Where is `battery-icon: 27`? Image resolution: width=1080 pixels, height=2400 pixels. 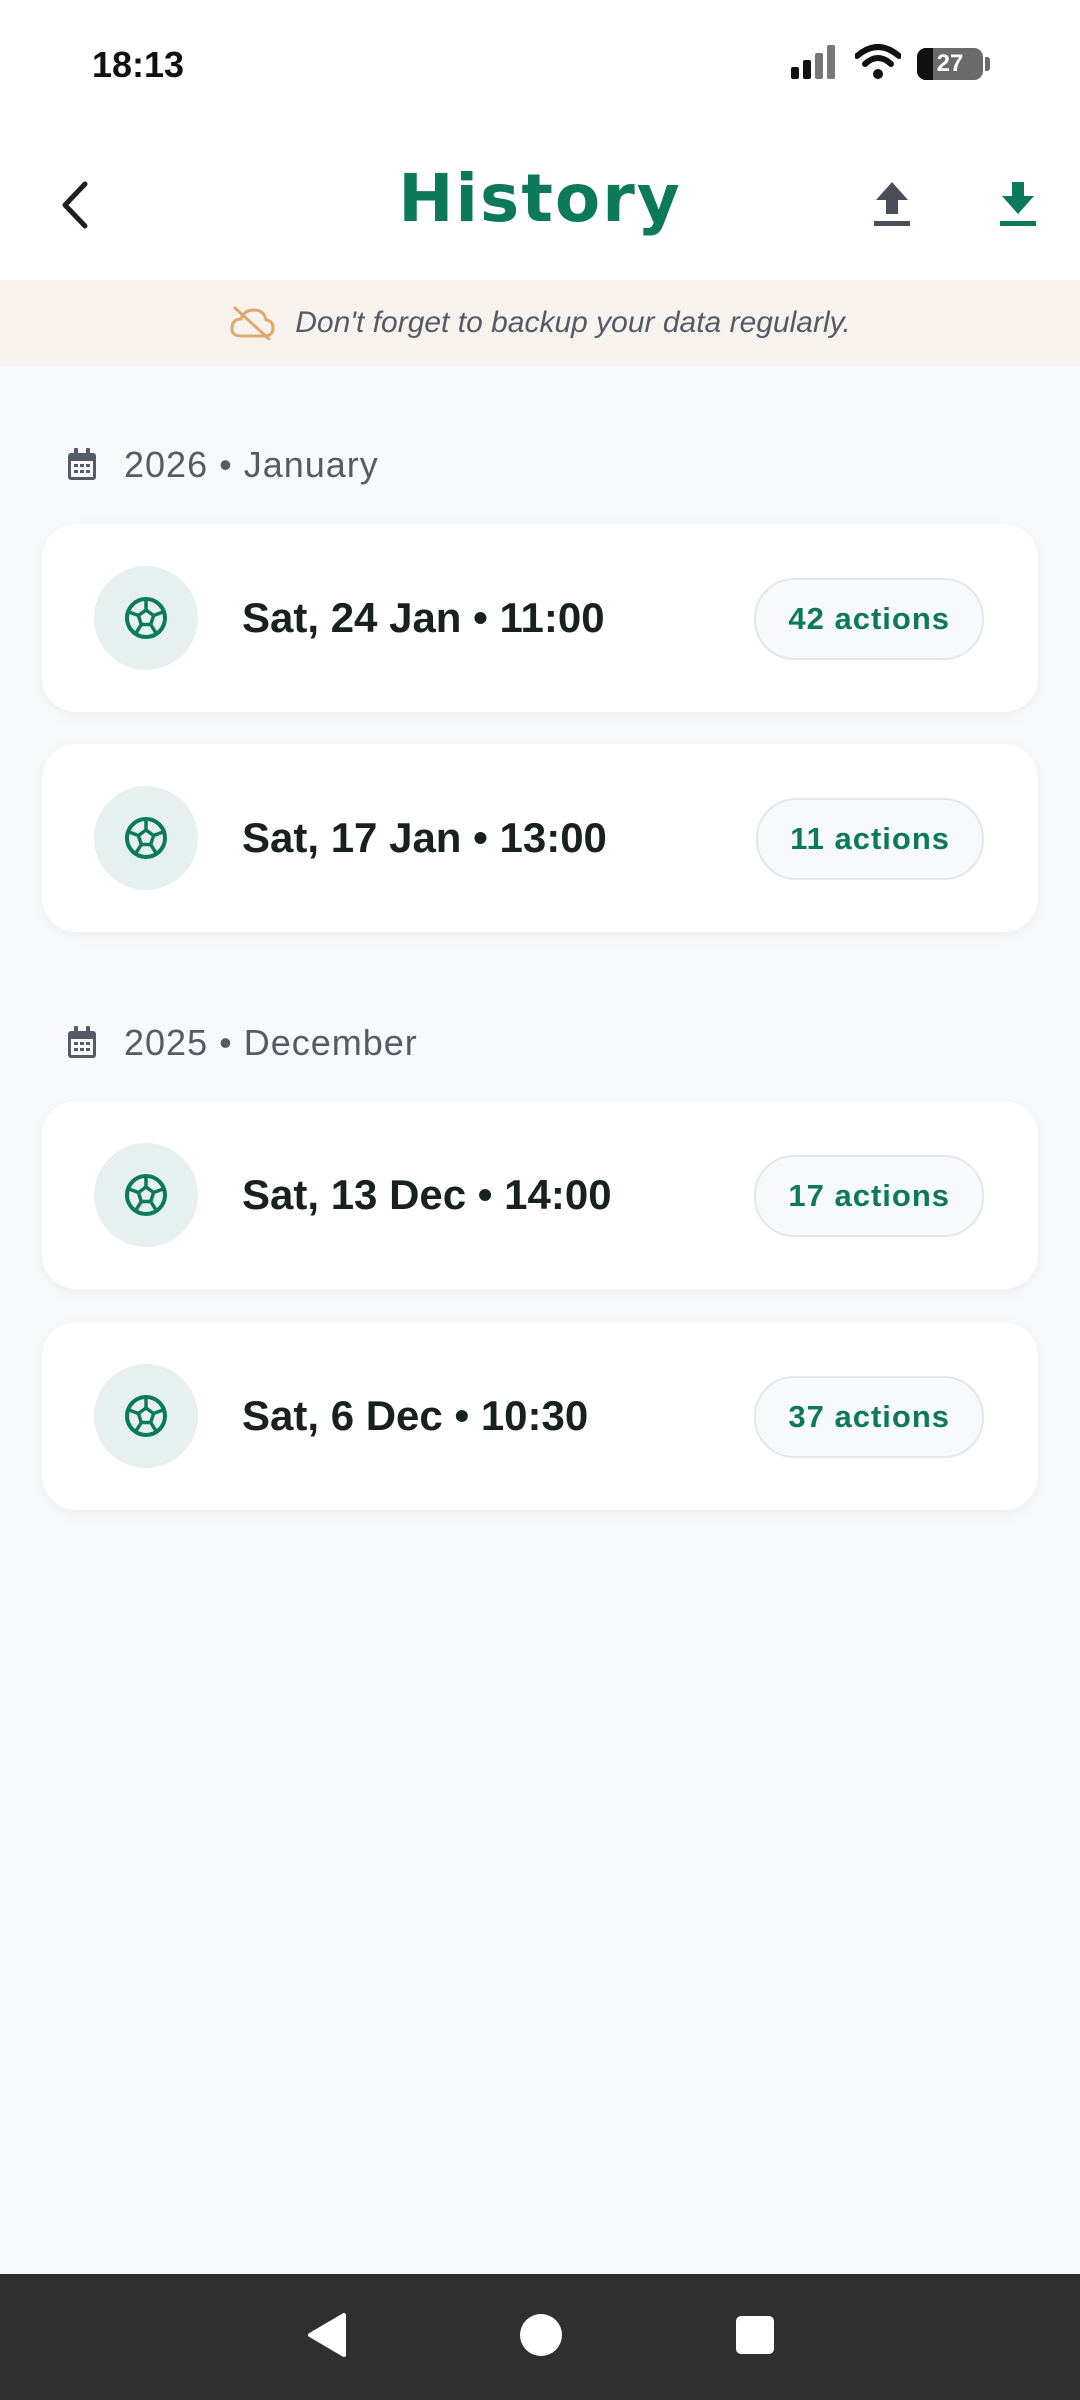
battery-icon: 27 is located at coordinates (950, 64).